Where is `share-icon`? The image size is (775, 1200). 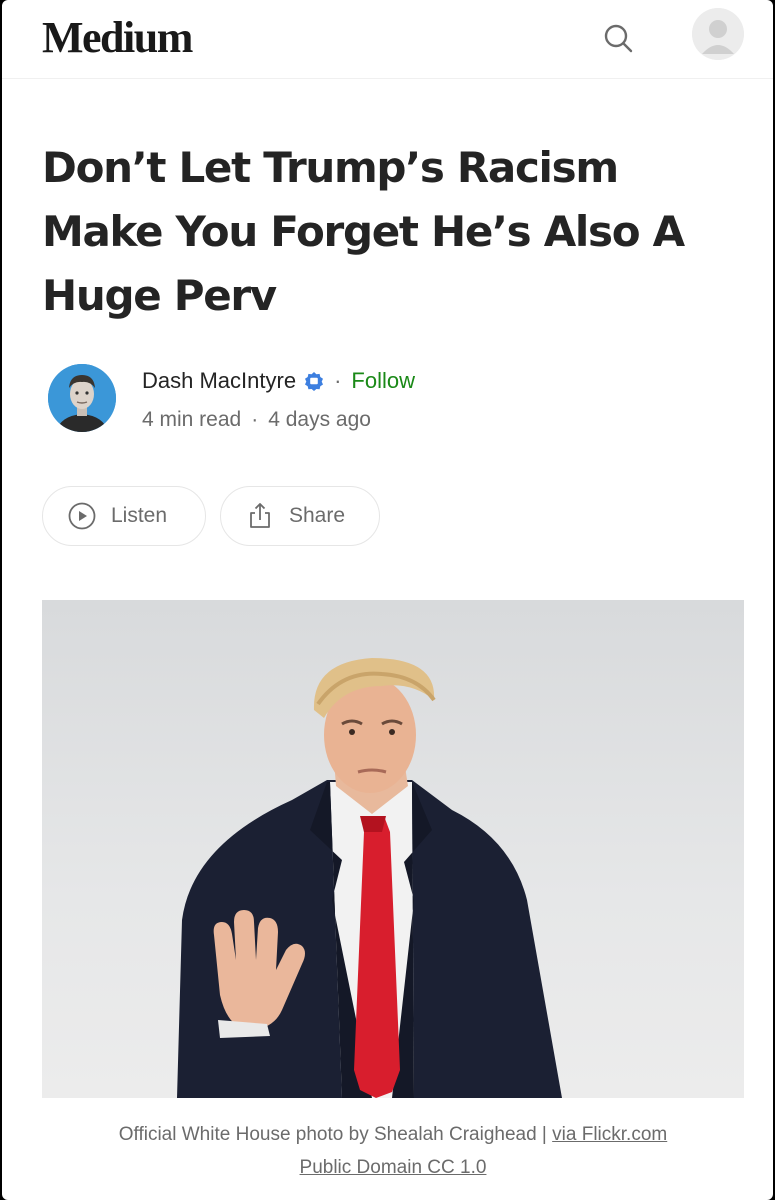 share-icon is located at coordinates (260, 515).